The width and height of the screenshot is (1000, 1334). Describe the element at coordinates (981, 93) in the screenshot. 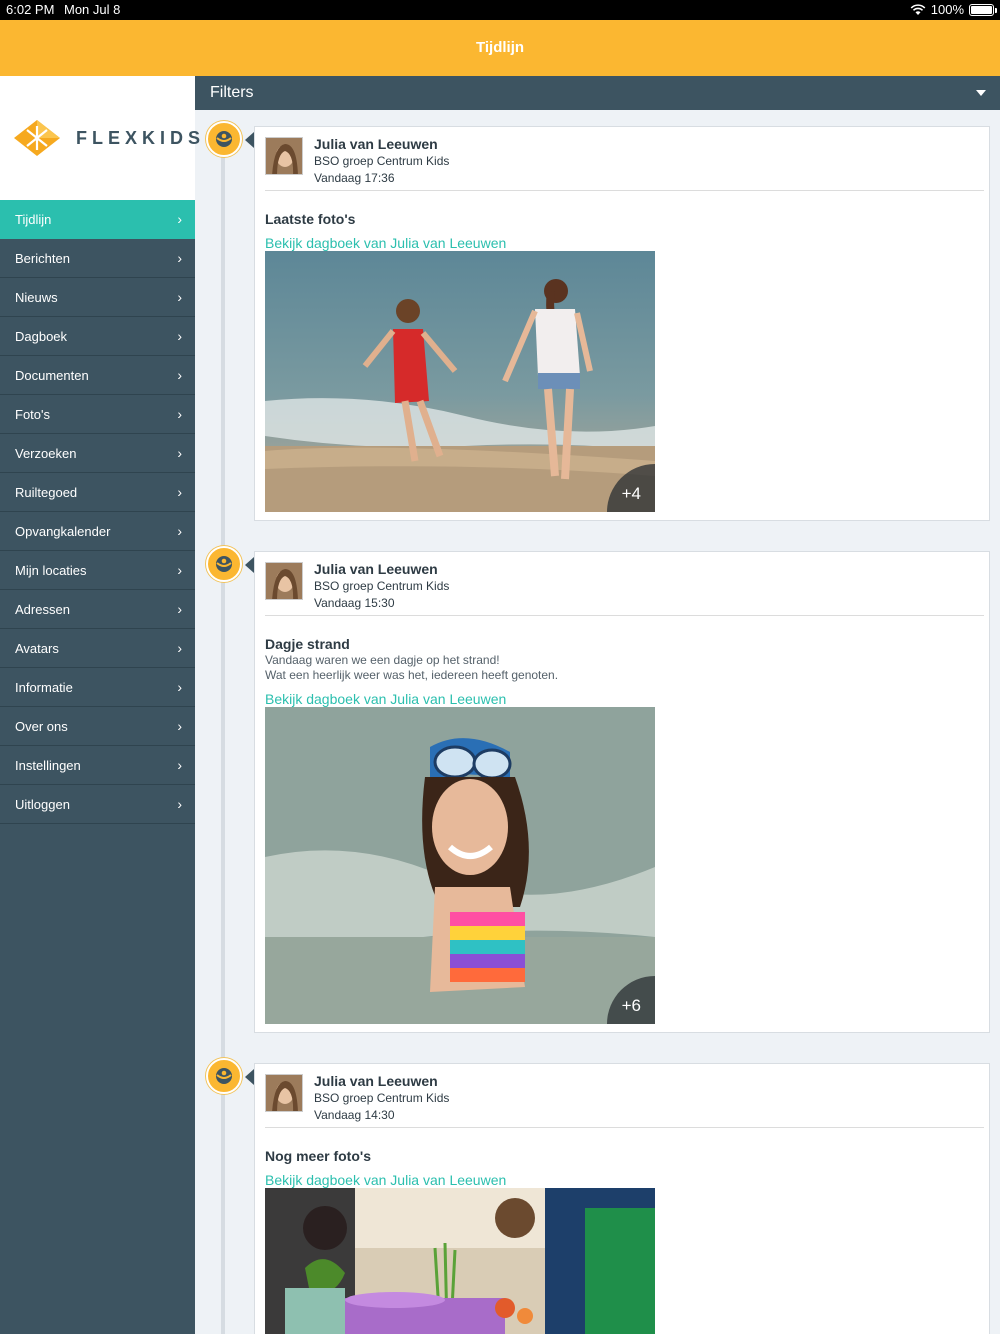

I see `caret-down-icon` at that location.